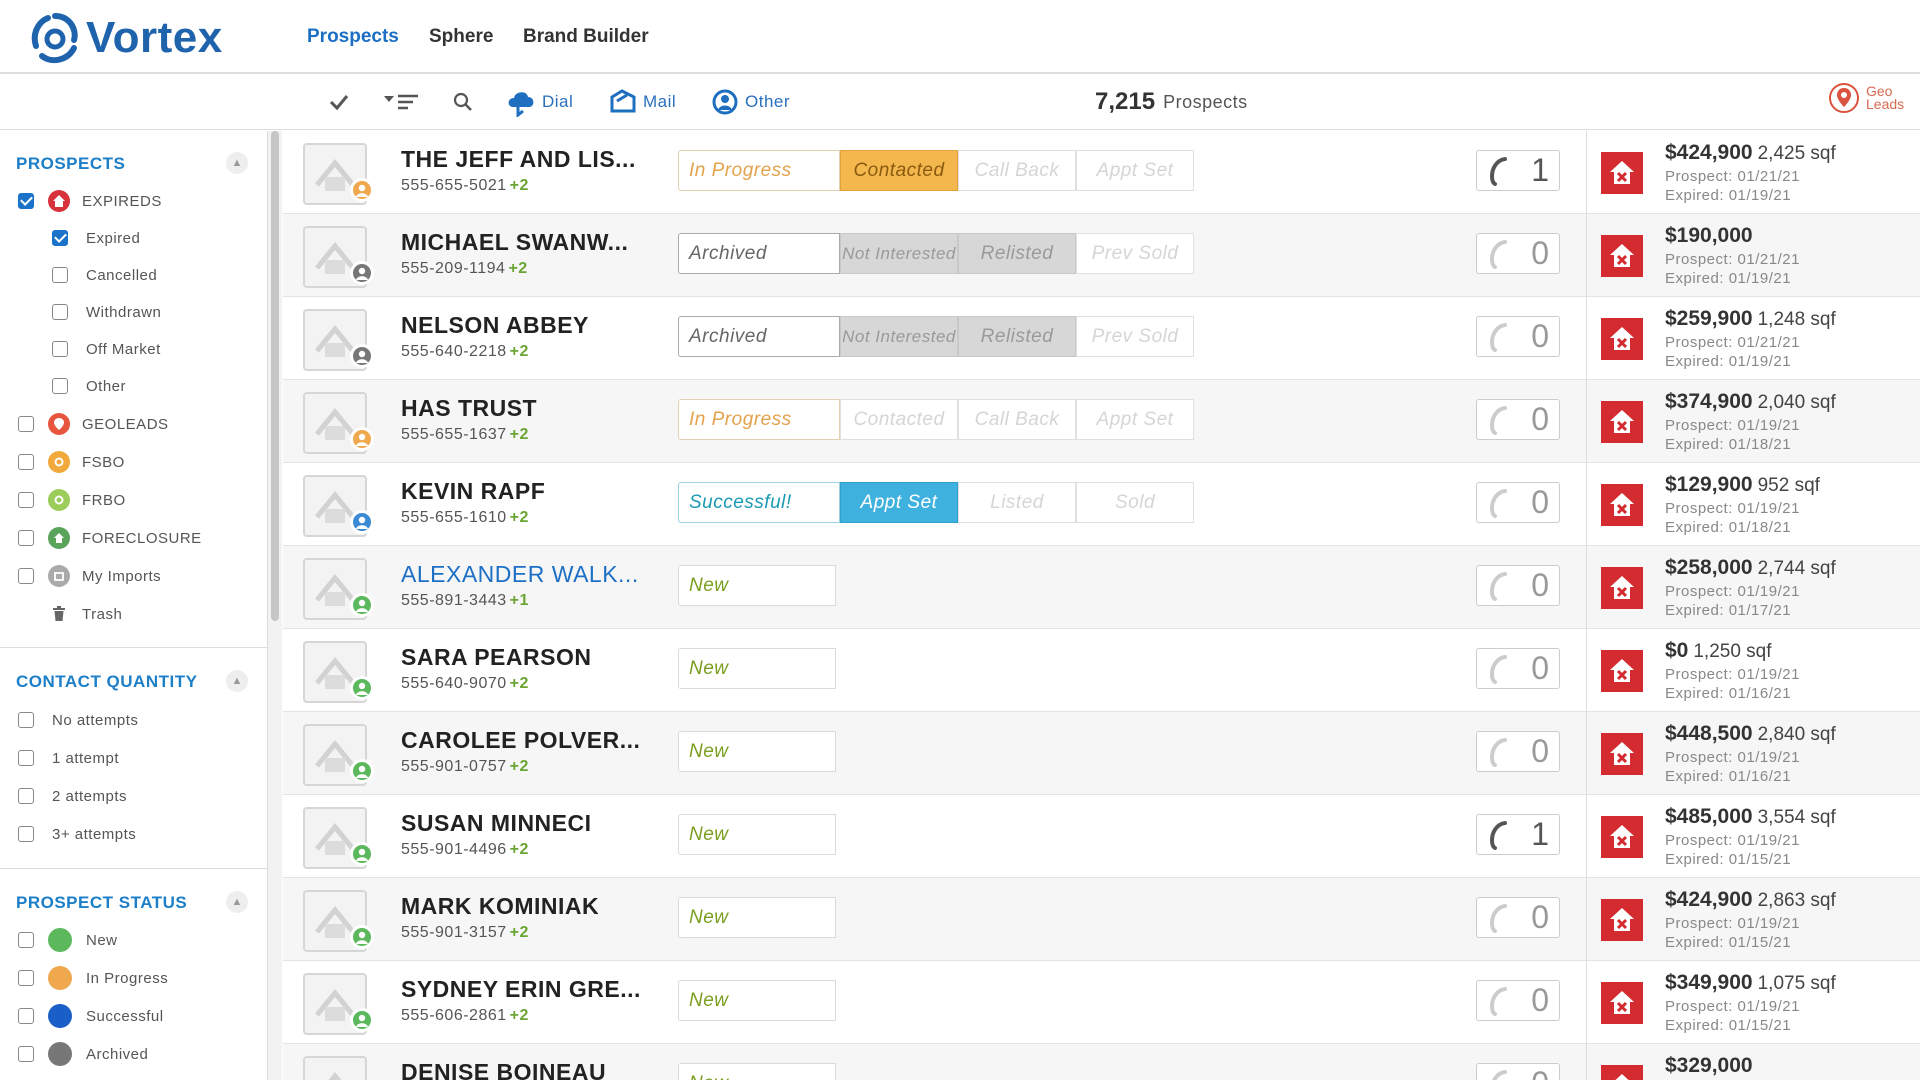 The height and width of the screenshot is (1080, 1920). Describe the element at coordinates (461, 37) in the screenshot. I see `nav-sphere: Sphere` at that location.